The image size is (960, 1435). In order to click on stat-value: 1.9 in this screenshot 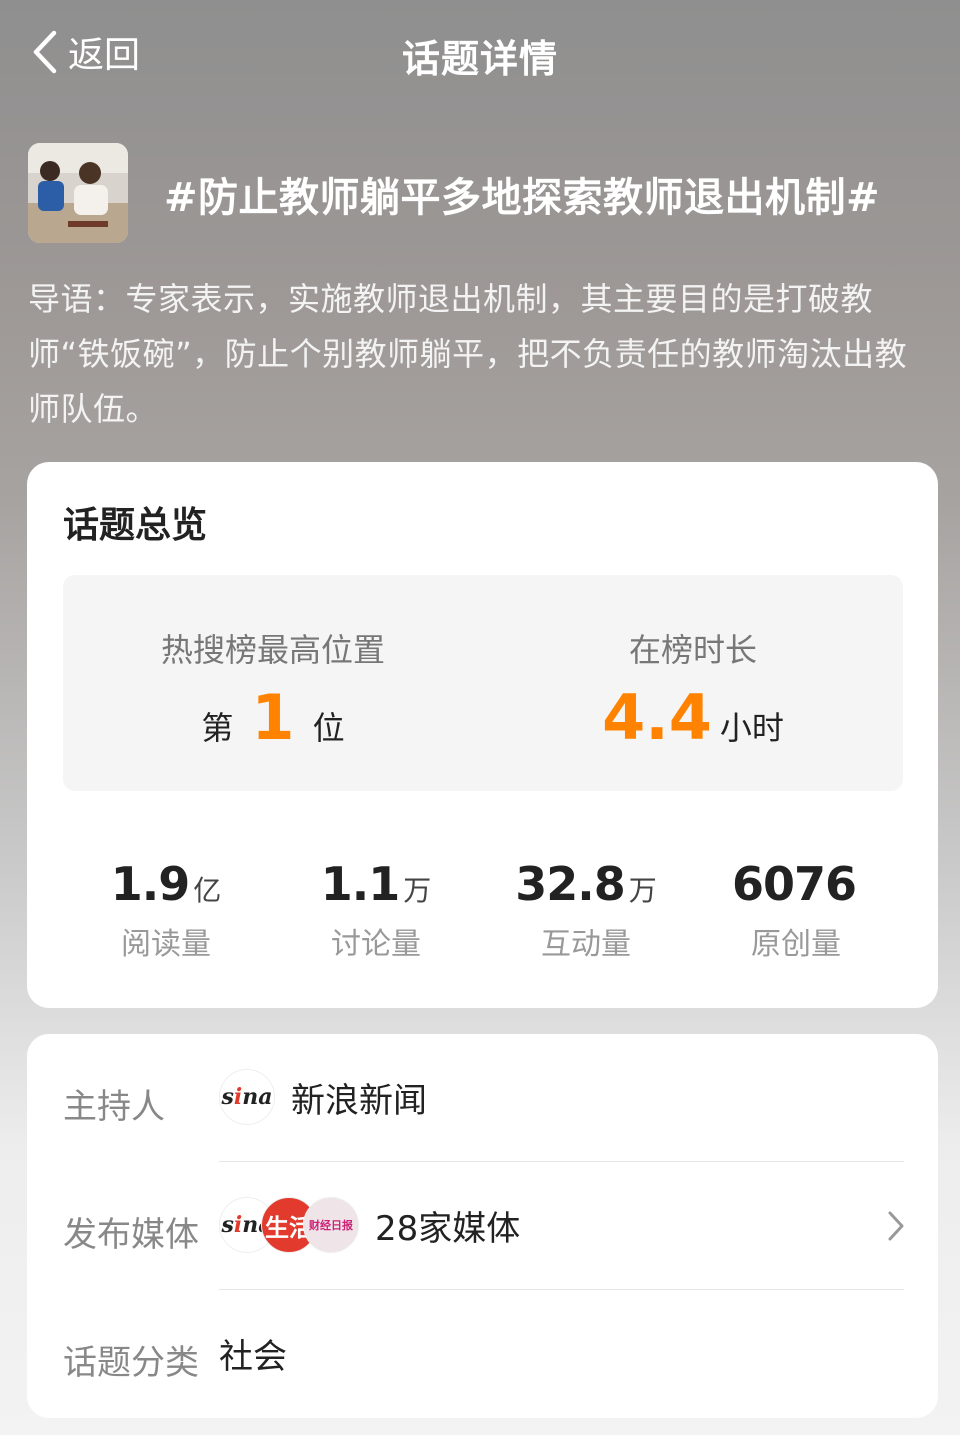, I will do `click(150, 884)`.